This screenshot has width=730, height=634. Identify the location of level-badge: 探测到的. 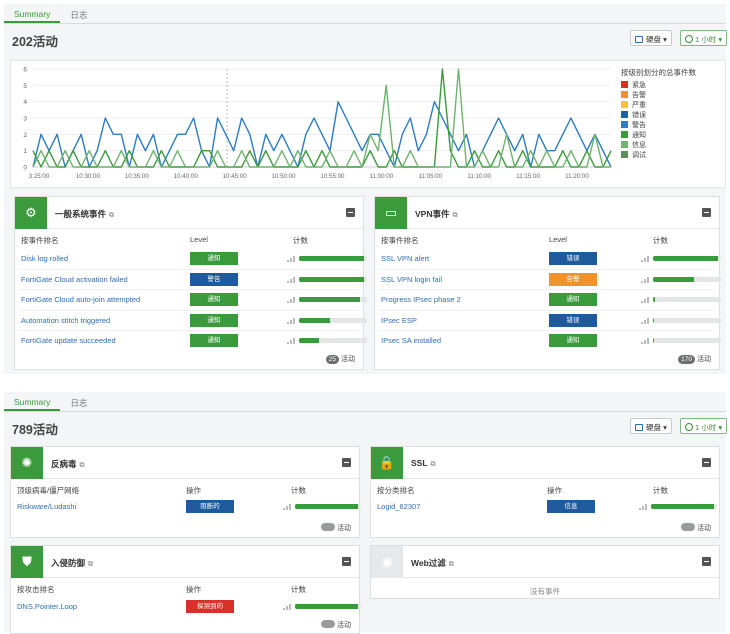
(210, 606).